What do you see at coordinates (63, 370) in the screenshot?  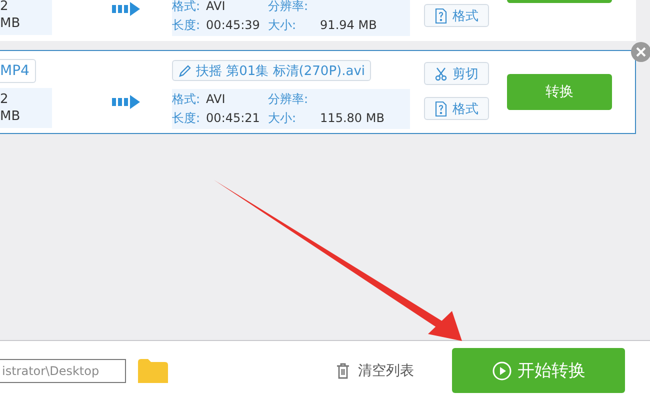 I see `output-path-field: istrator\Desktop` at bounding box center [63, 370].